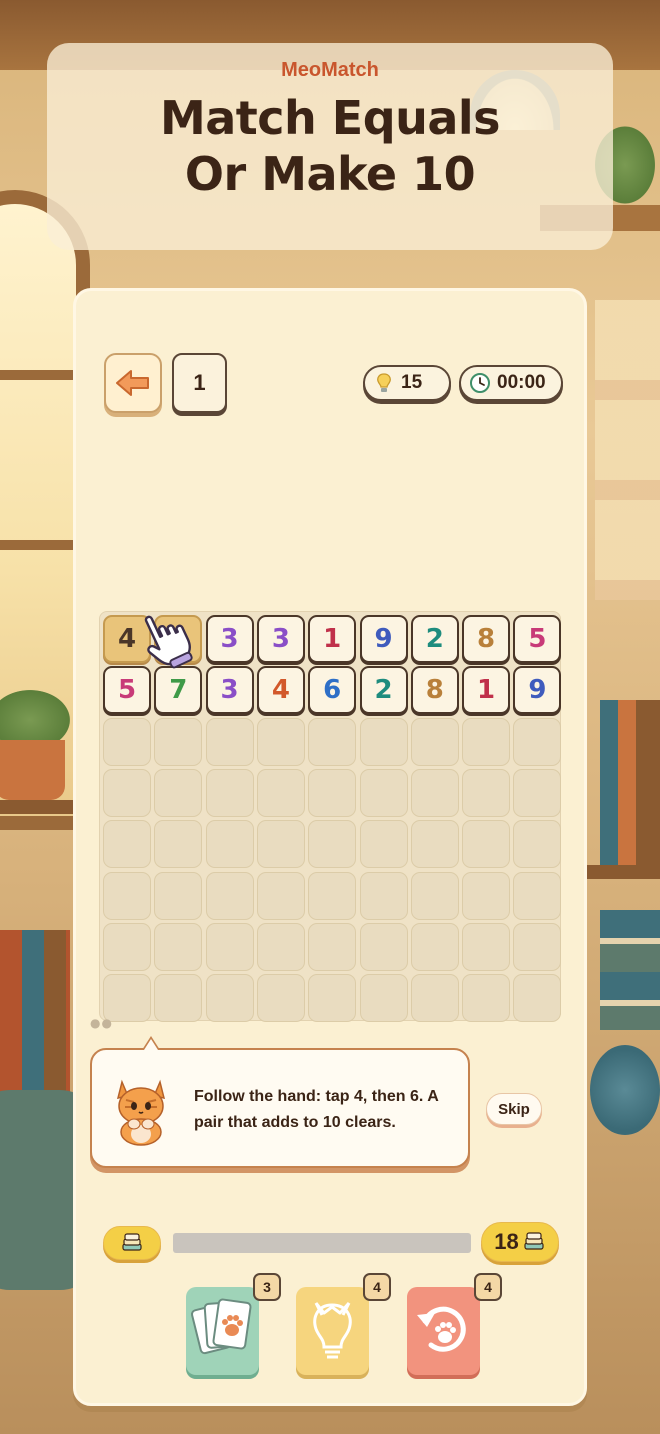 The height and width of the screenshot is (1434, 660). Describe the element at coordinates (267, 1287) in the screenshot. I see `powerup-count-badge: 3` at that location.